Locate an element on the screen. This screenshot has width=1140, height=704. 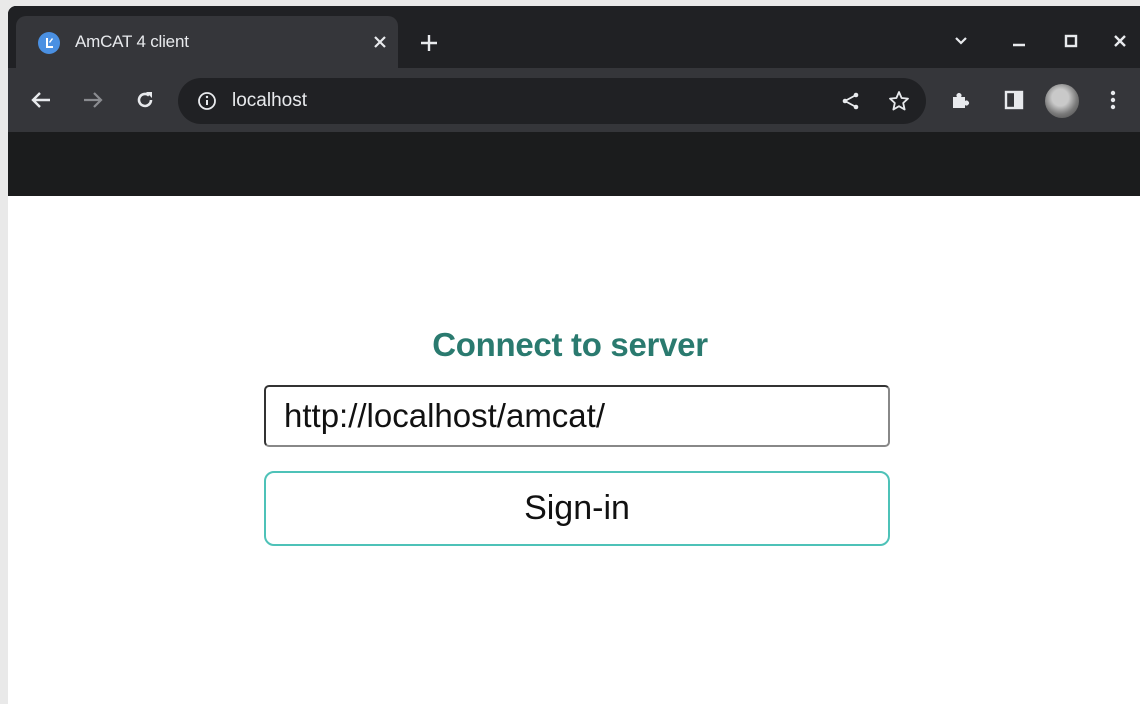
close-icon is located at coordinates (380, 42).